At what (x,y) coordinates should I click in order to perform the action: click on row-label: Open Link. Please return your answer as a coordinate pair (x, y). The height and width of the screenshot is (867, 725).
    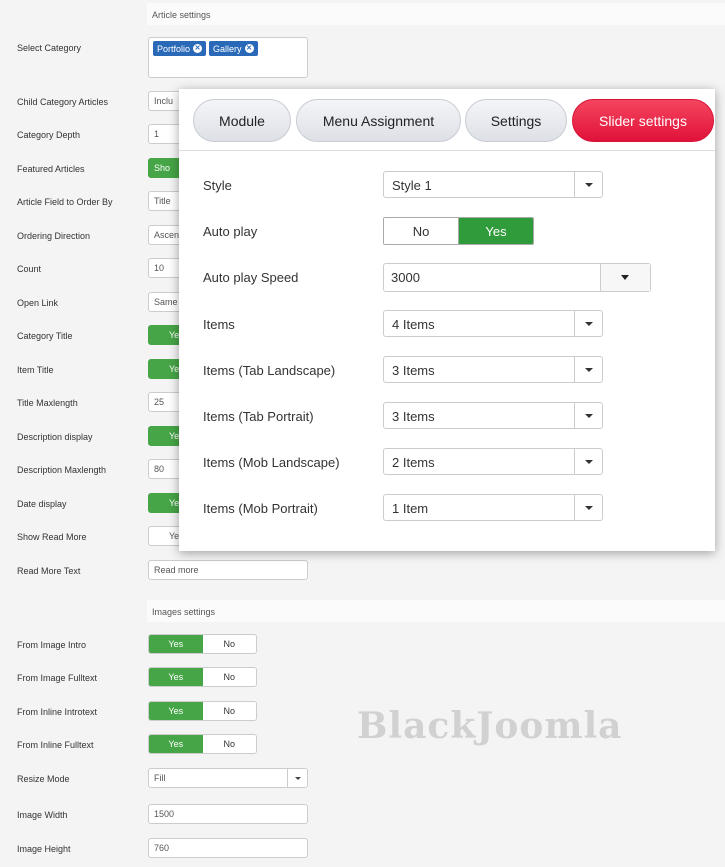
    Looking at the image, I should click on (38, 303).